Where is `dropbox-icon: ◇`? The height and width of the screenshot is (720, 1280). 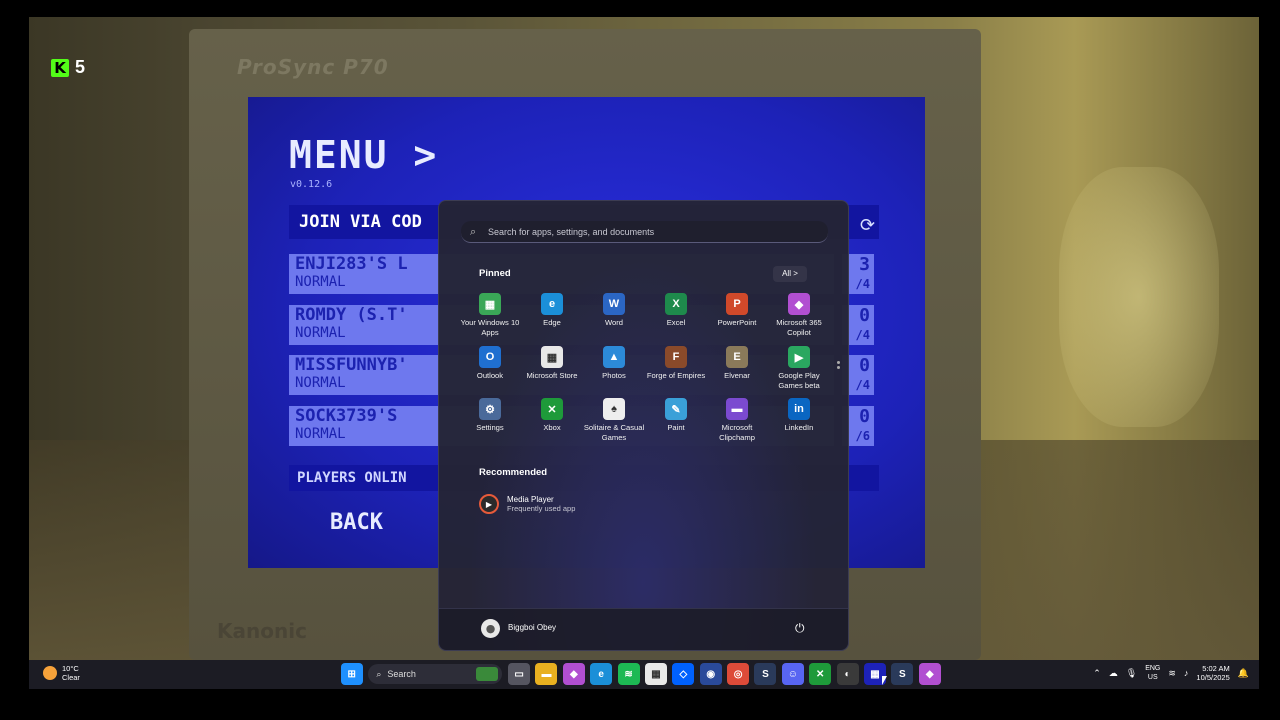
dropbox-icon: ◇ is located at coordinates (683, 674).